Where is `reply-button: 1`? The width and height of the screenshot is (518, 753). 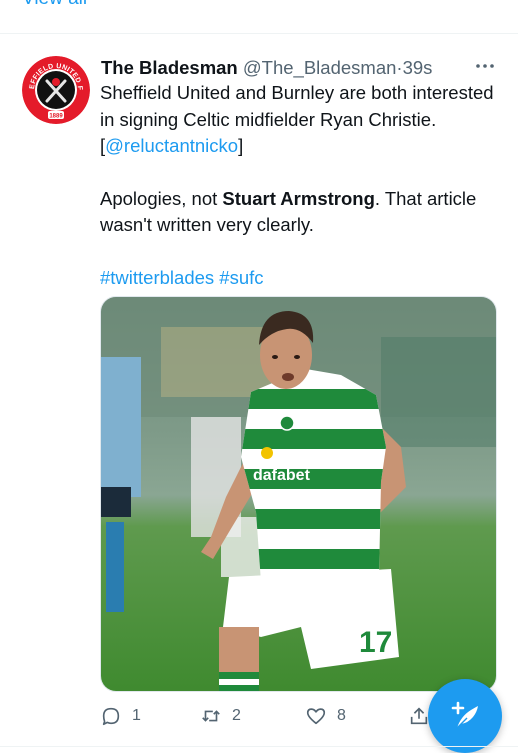
reply-button: 1 is located at coordinates (120, 716).